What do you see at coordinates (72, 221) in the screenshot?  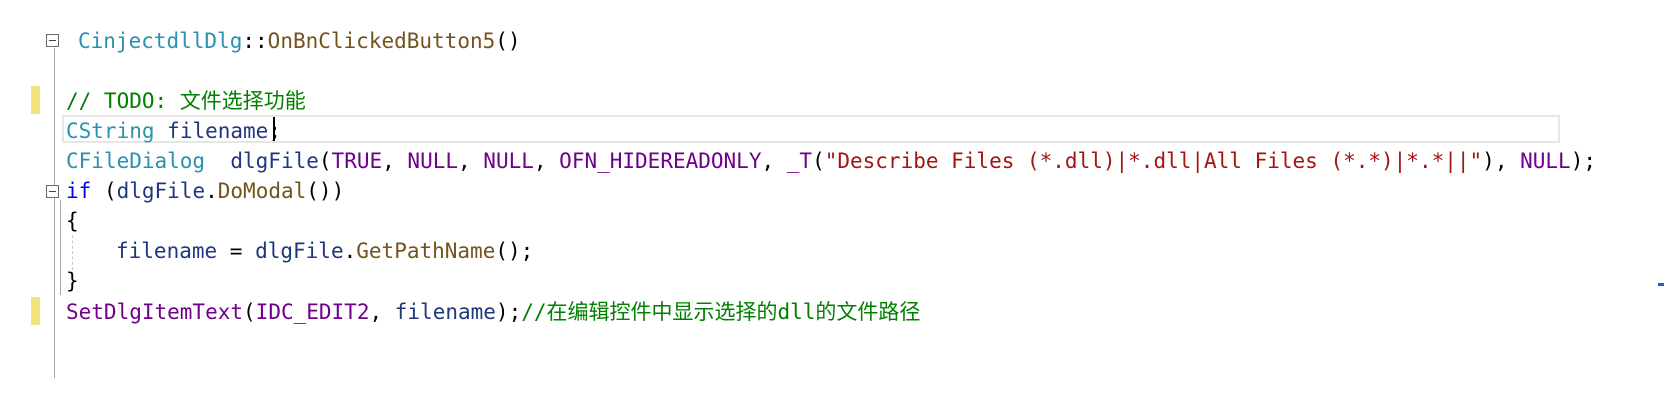 I see `code-token: {` at bounding box center [72, 221].